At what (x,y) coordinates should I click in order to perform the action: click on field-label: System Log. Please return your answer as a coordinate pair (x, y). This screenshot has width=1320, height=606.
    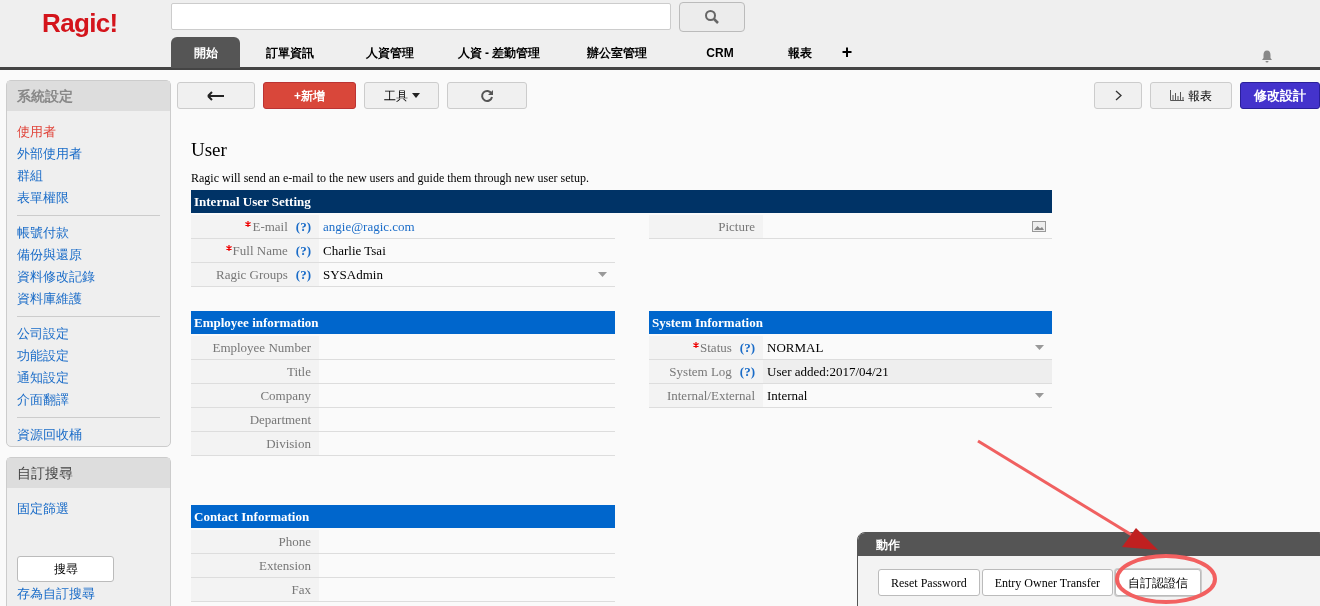
    Looking at the image, I should click on (700, 371).